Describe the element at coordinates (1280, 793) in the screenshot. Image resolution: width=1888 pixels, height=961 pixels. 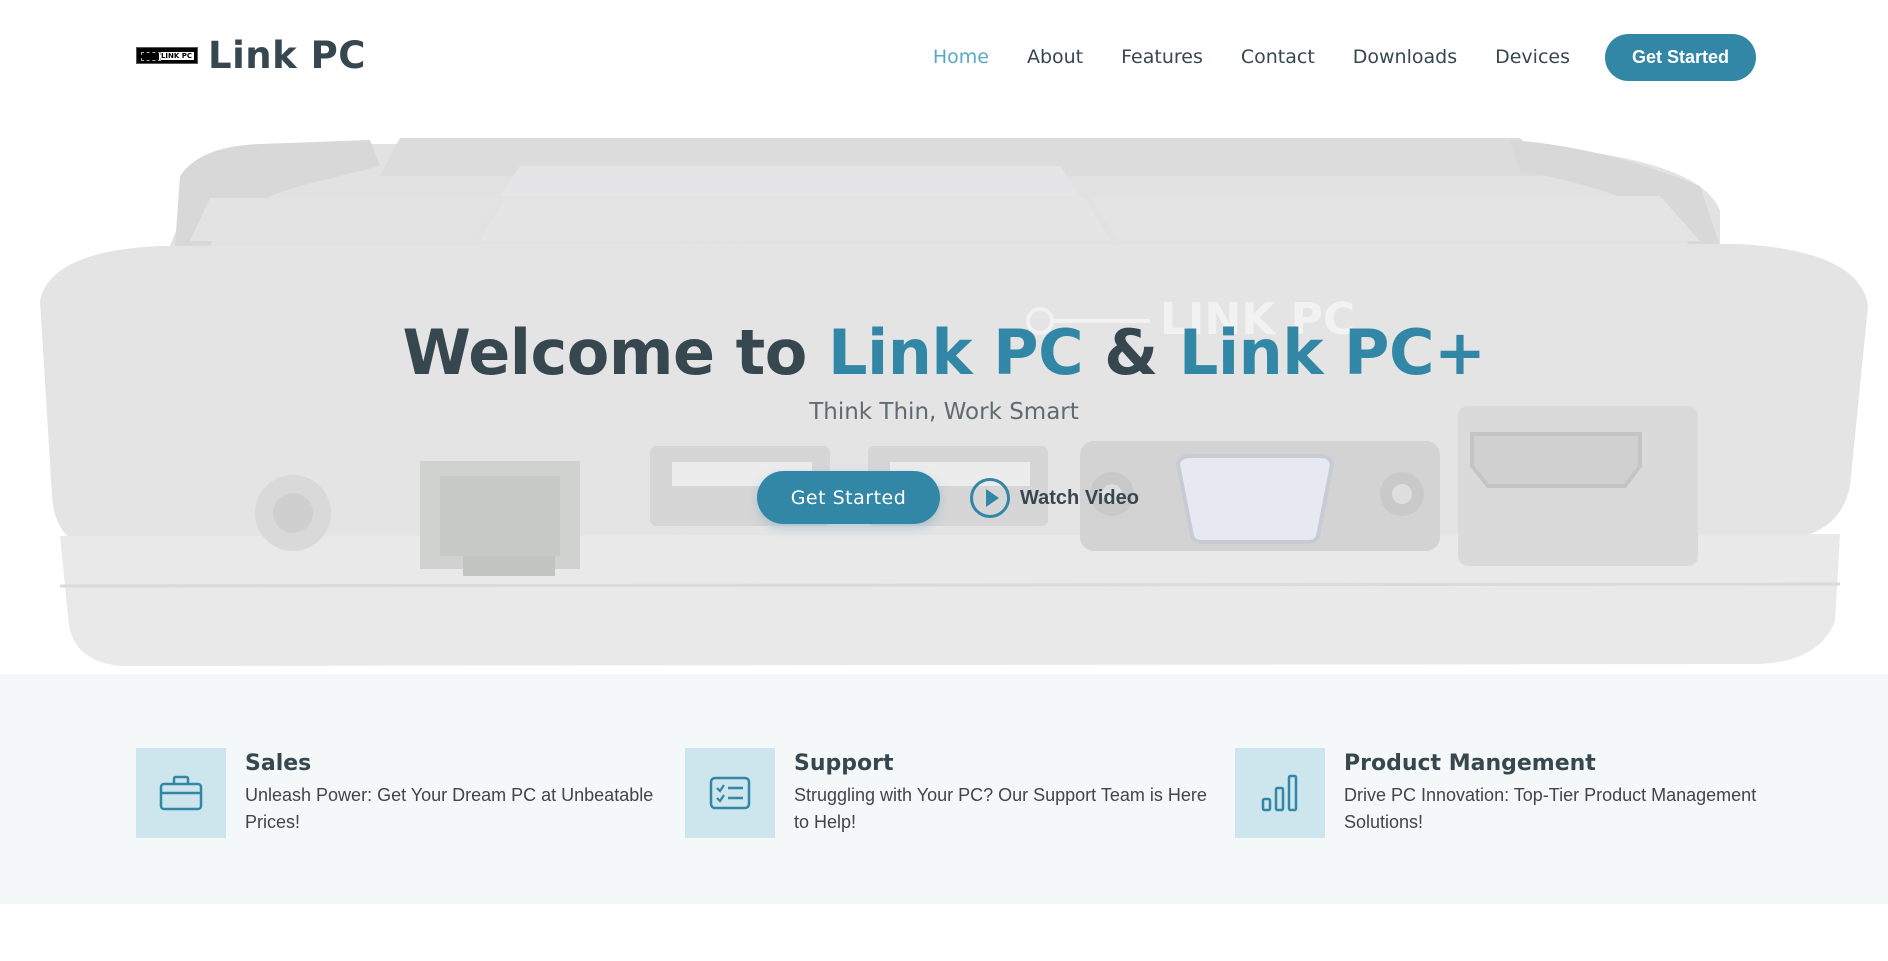
I see `bar-chart-icon` at that location.